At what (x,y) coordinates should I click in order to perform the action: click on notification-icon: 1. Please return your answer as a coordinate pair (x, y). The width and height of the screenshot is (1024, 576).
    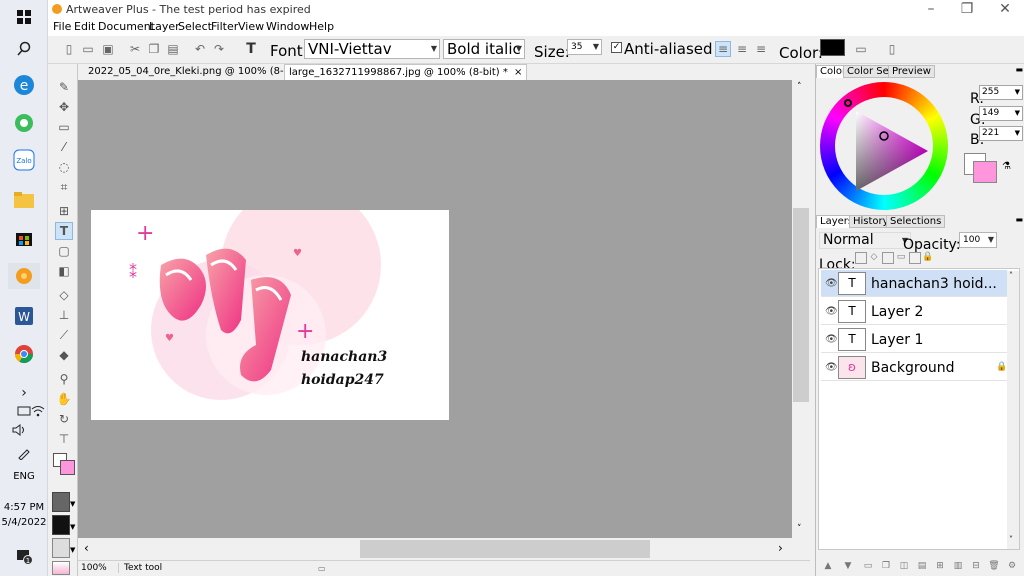
    Looking at the image, I should click on (24, 556).